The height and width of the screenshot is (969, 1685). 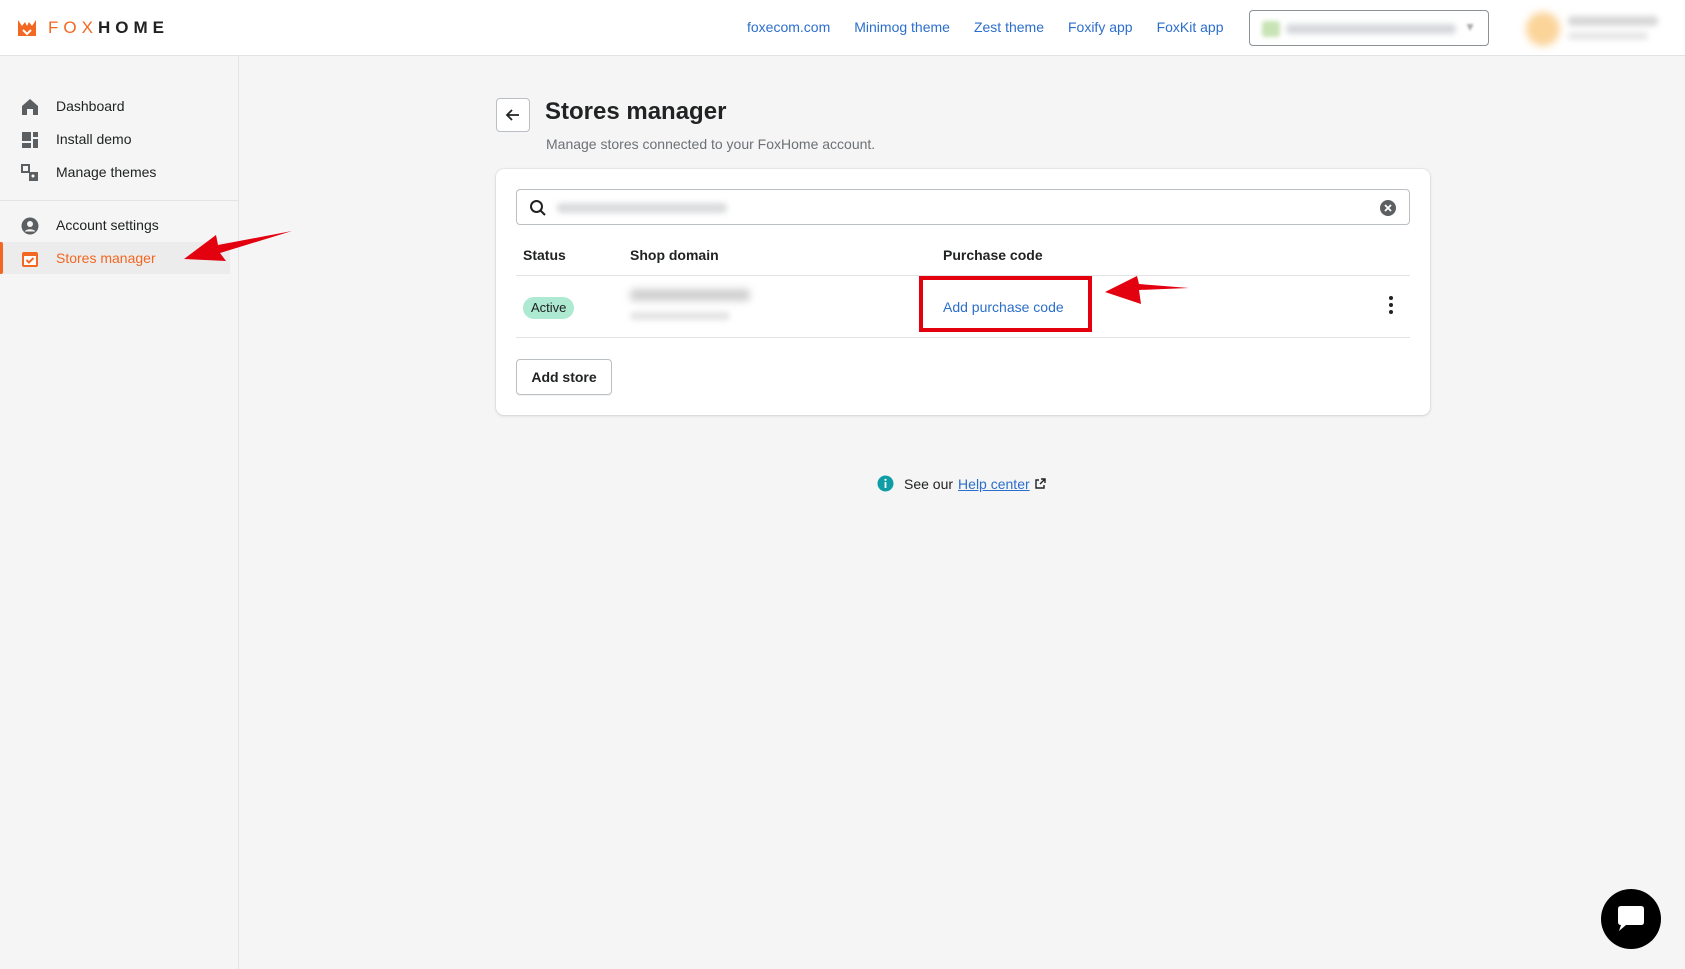 I want to click on sidebar-item-dashboard: Dashboard, so click(x=115, y=106).